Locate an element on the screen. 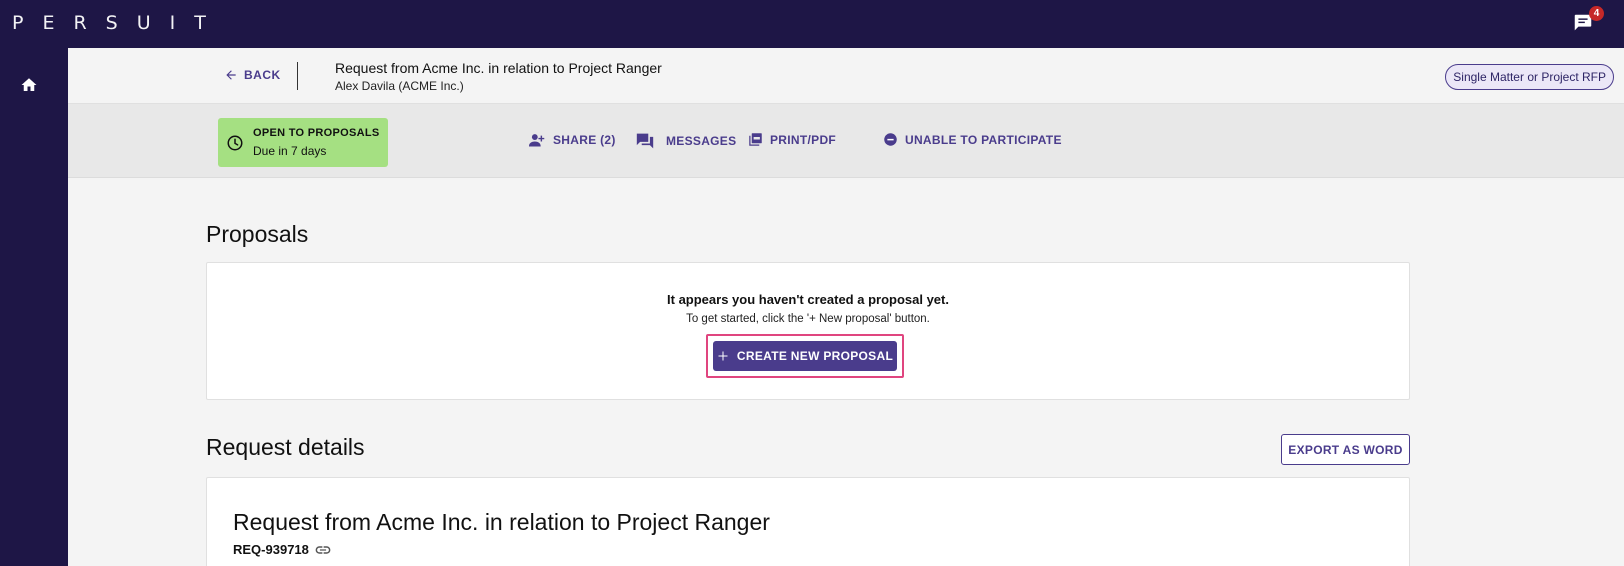 This screenshot has height=566, width=1624. home-button is located at coordinates (29, 85).